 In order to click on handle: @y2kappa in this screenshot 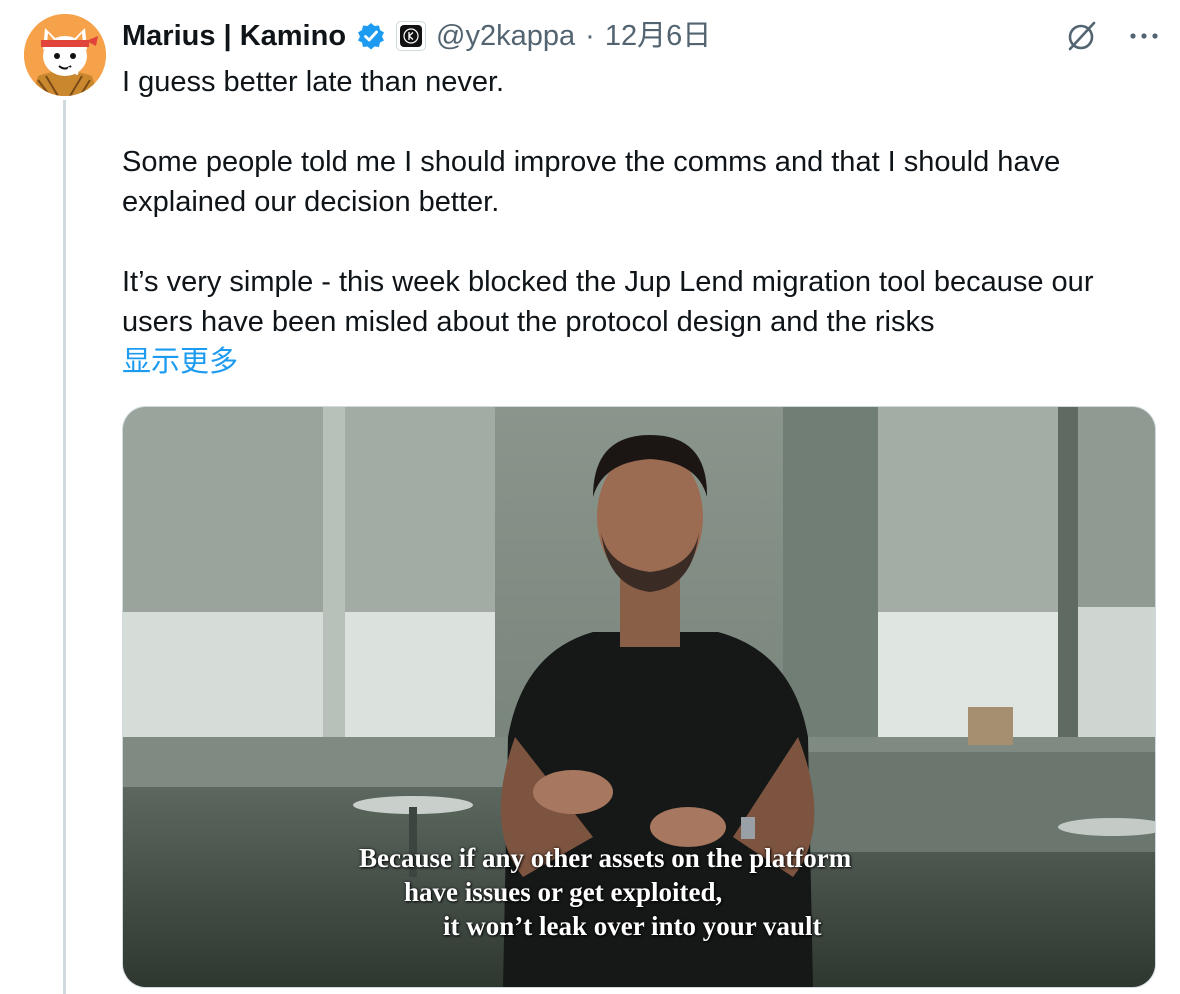, I will do `click(505, 36)`.